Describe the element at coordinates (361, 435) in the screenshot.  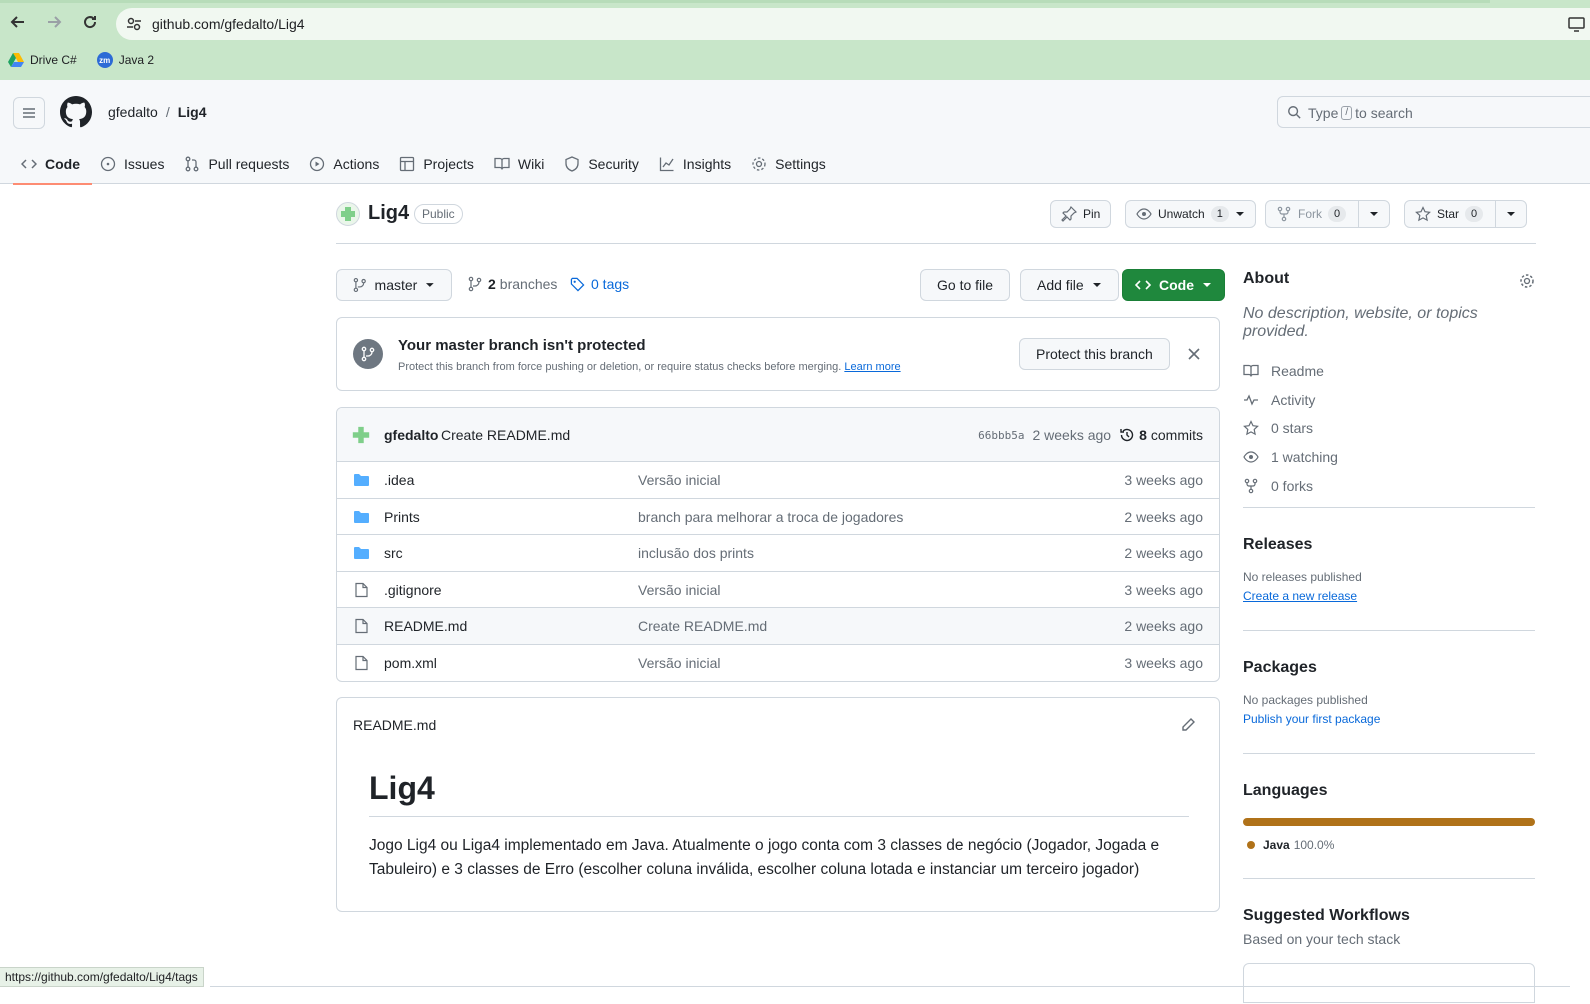
I see `author-avatar` at that location.